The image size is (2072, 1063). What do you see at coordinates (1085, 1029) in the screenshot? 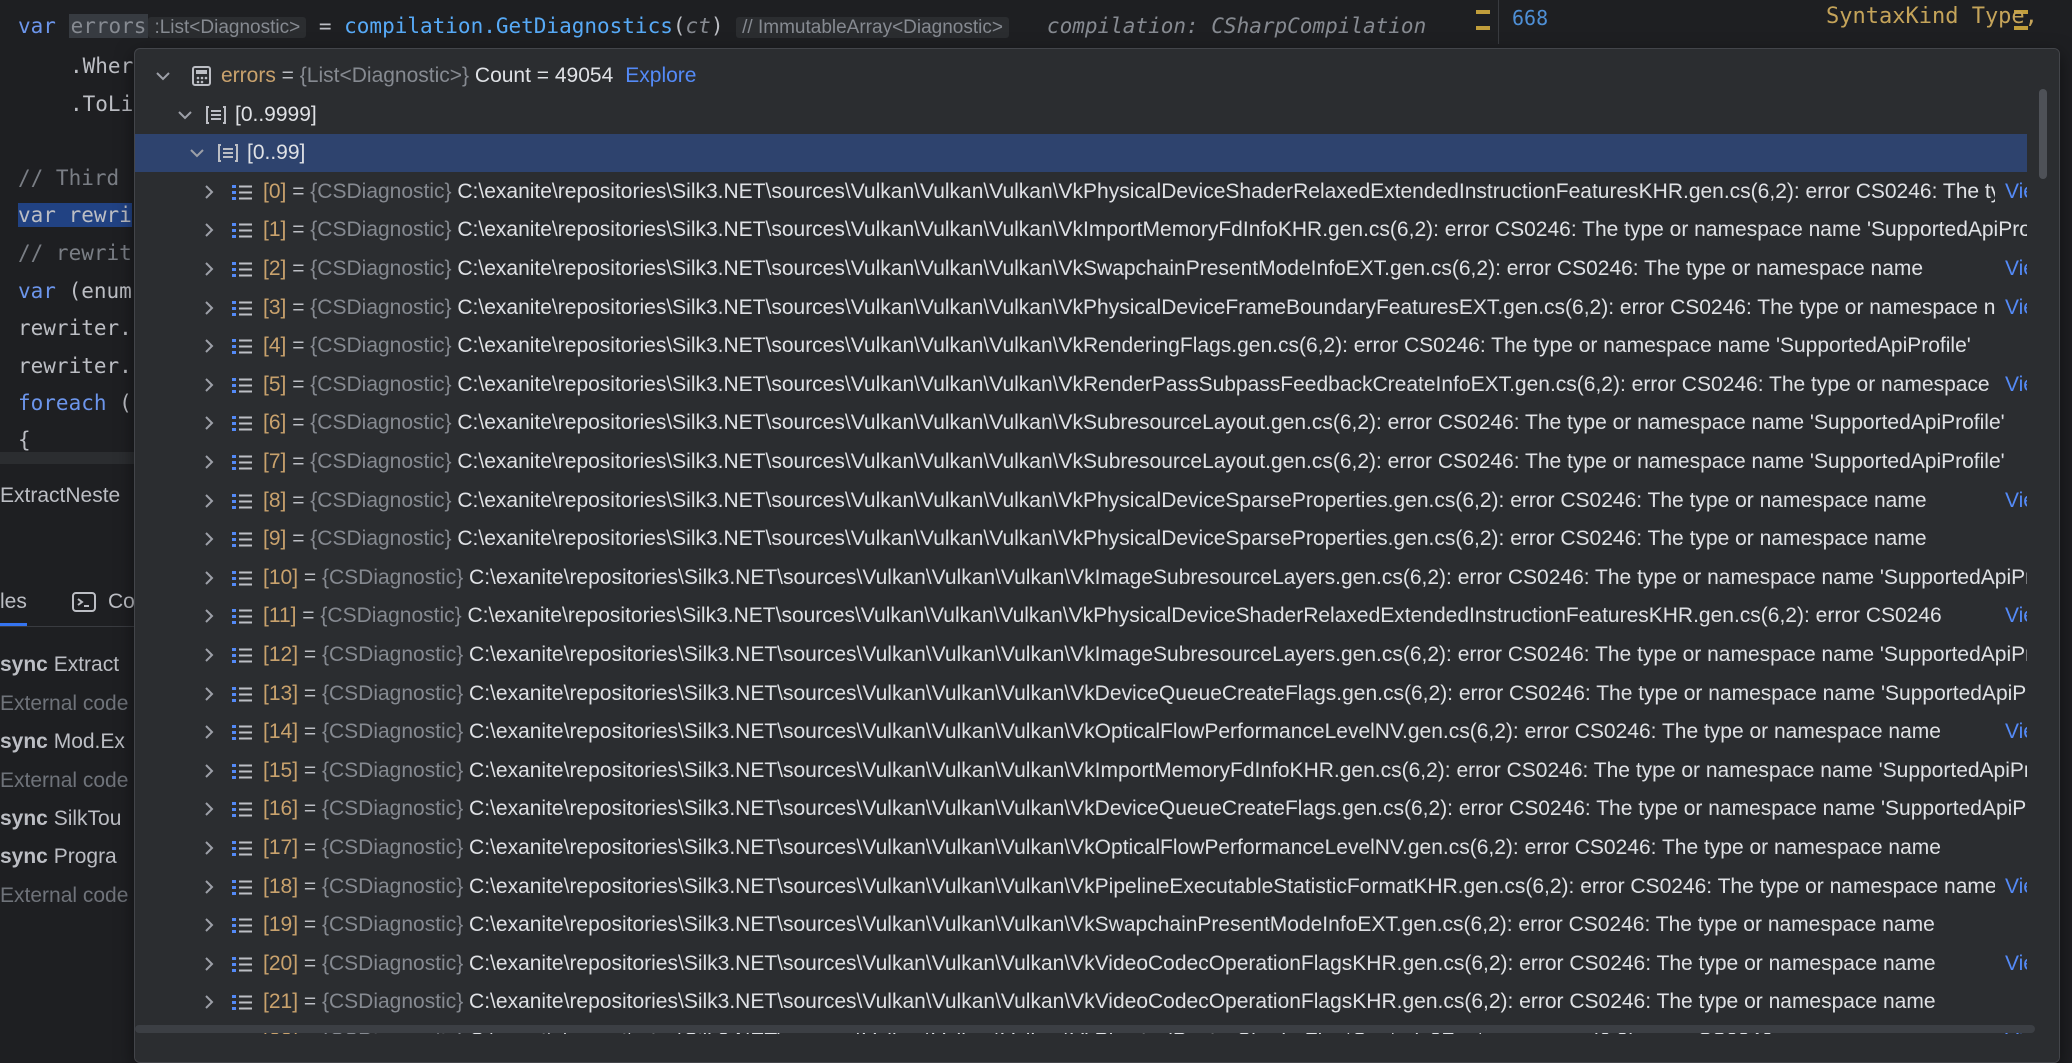
I see `horizontal-scrollbar` at bounding box center [1085, 1029].